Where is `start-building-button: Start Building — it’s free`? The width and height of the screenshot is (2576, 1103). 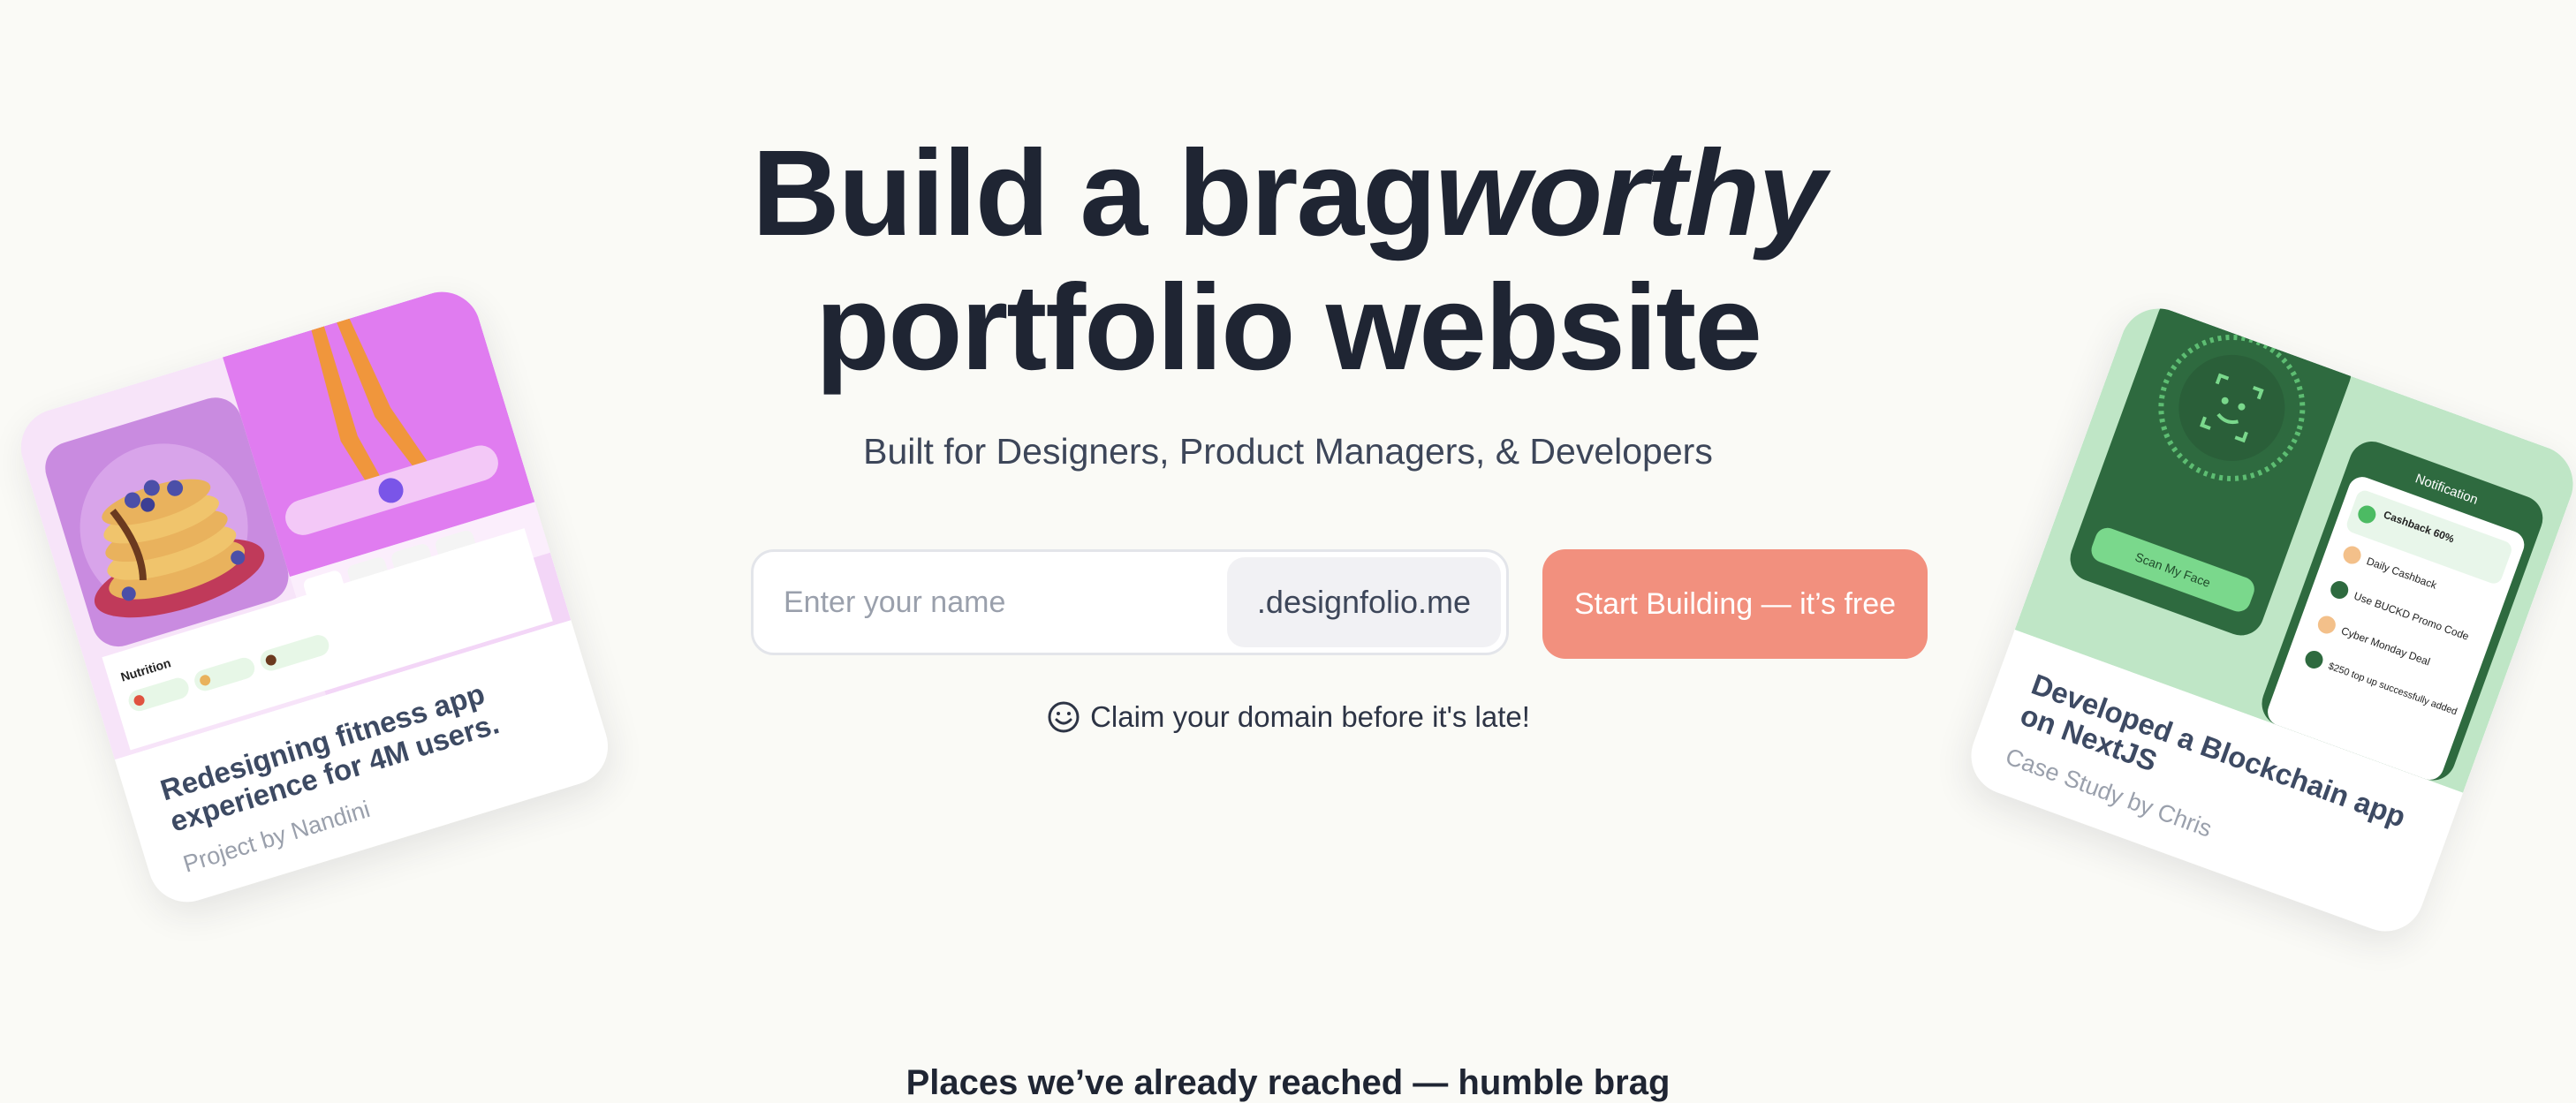
start-building-button: Start Building — it’s free is located at coordinates (1735, 604).